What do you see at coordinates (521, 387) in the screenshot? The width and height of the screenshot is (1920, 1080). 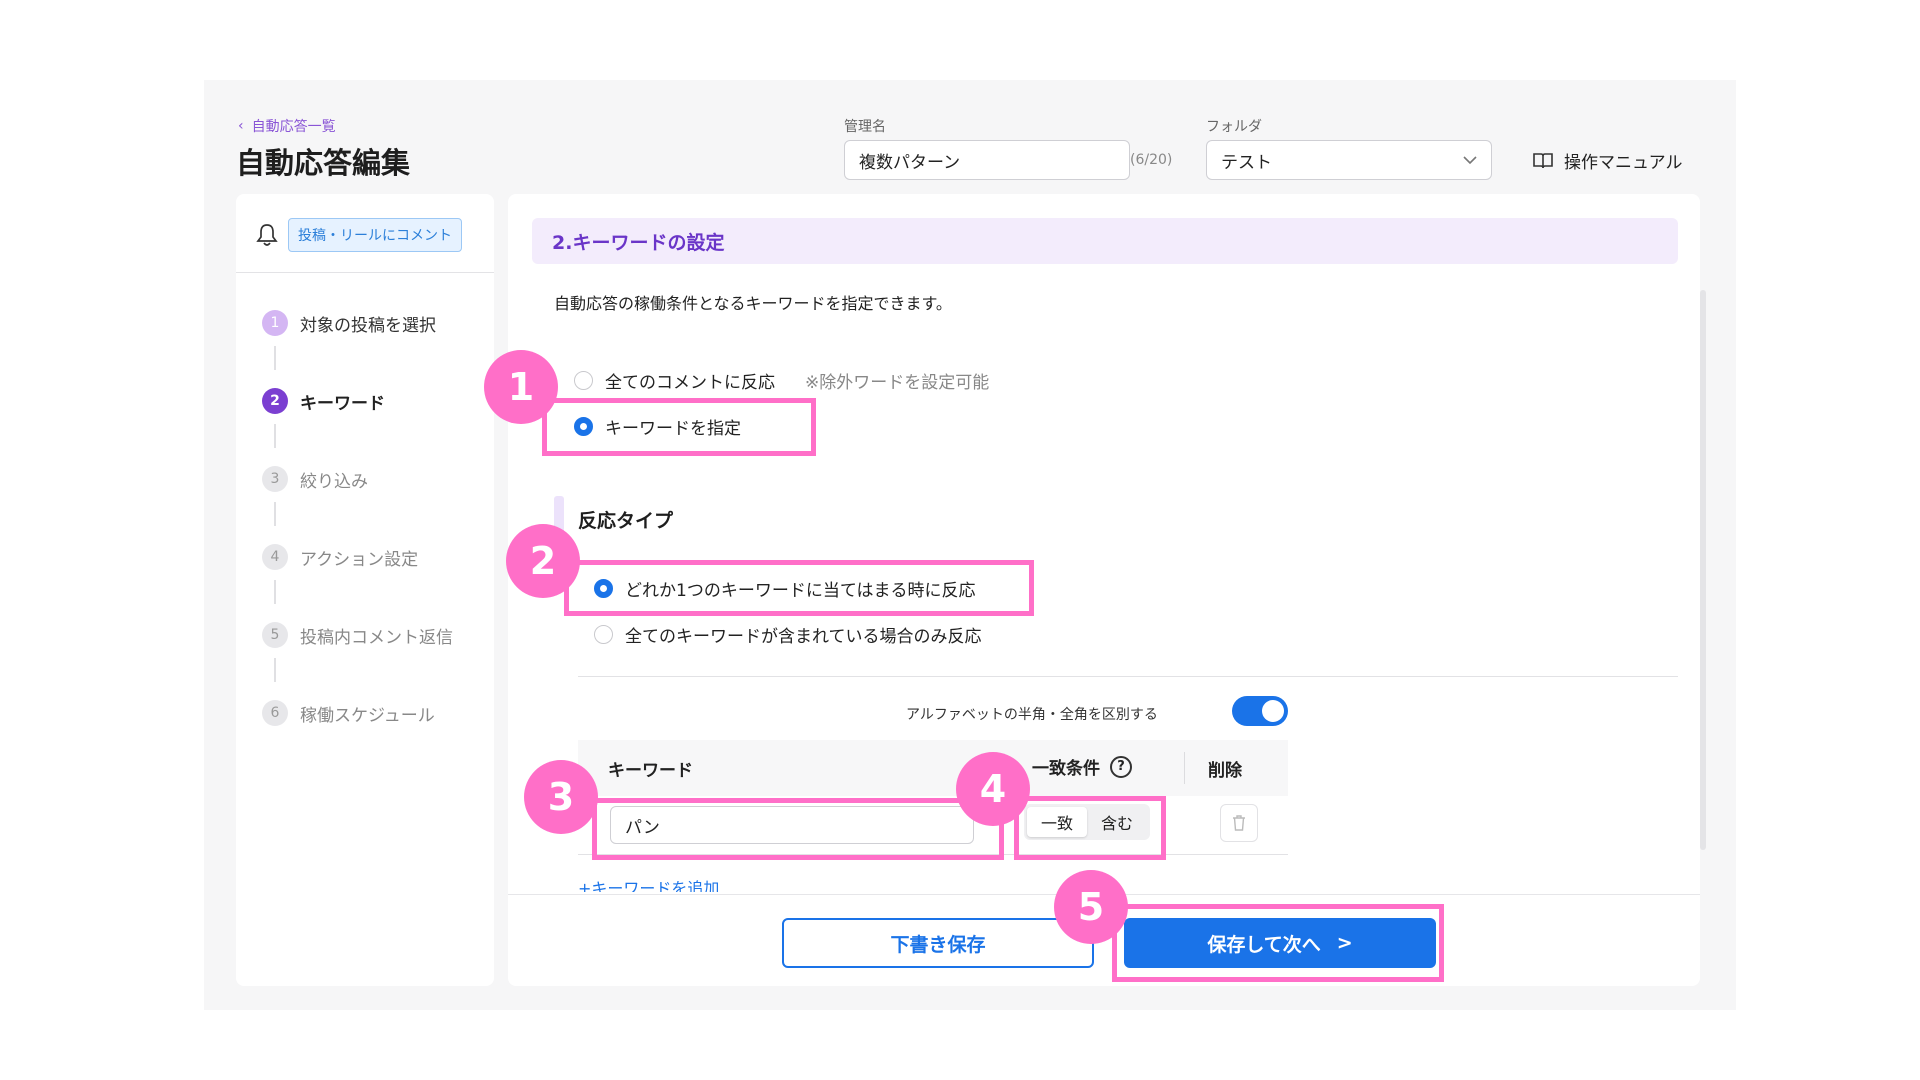 I see `annotation-badge-1: 1` at bounding box center [521, 387].